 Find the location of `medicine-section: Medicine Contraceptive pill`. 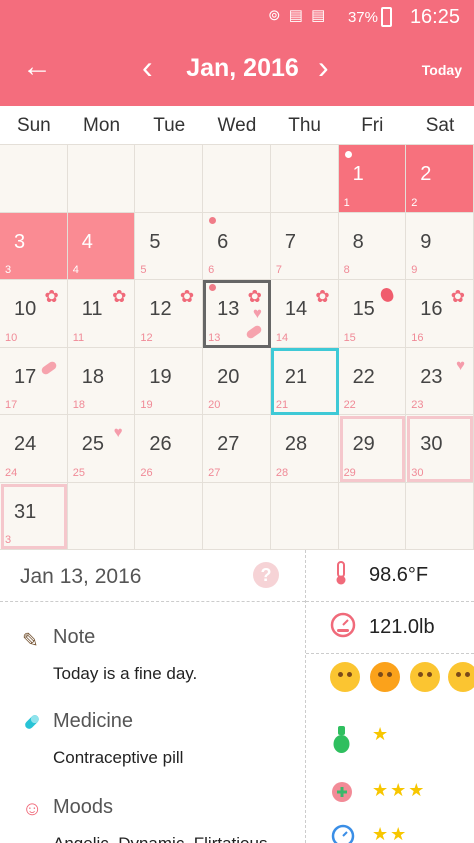

medicine-section: Medicine Contraceptive pill is located at coordinates (153, 745).